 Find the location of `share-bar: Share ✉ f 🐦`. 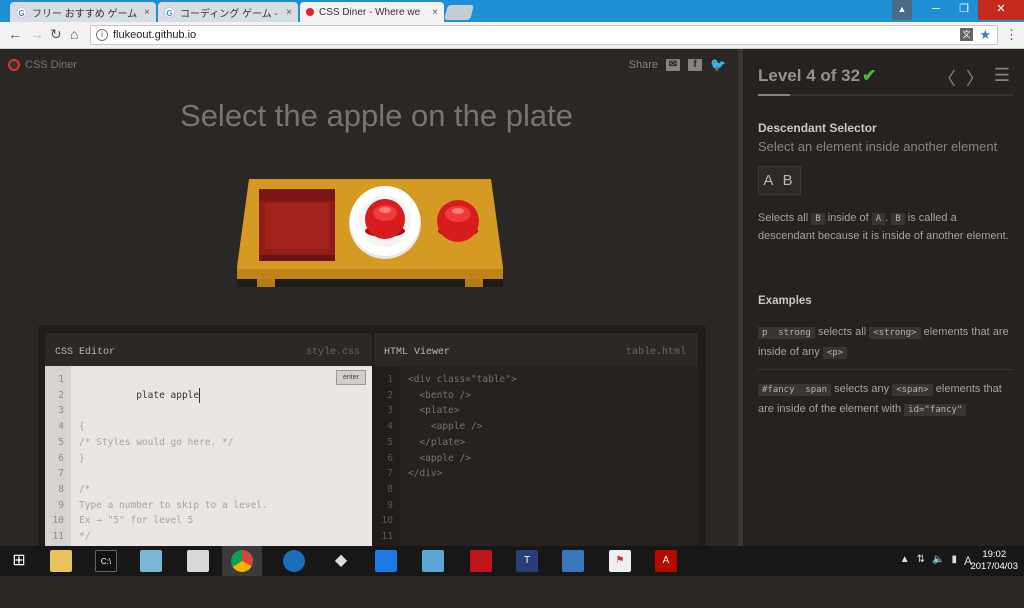

share-bar: Share ✉ f 🐦 is located at coordinates (677, 64).